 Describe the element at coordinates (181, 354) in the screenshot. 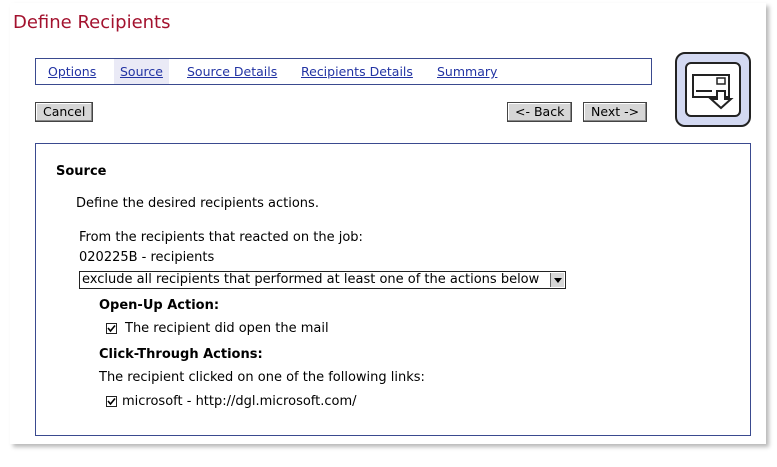

I see `click-through-heading: Click-Through Actions:` at that location.